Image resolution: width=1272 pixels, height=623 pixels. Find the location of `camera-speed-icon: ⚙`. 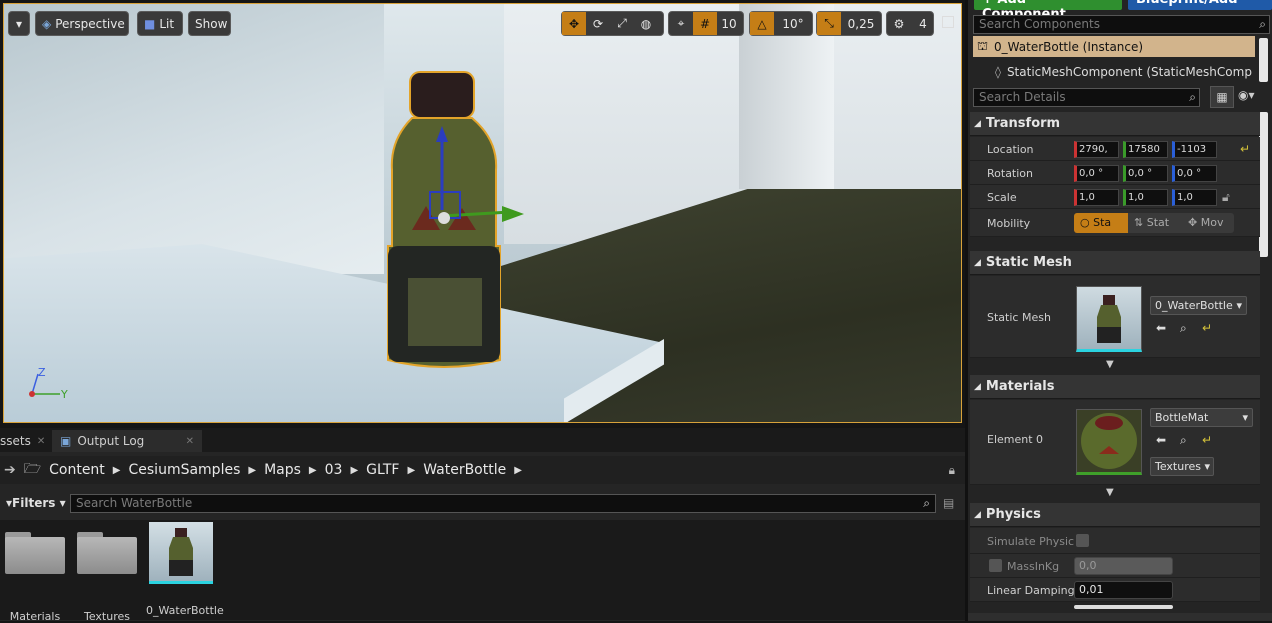

camera-speed-icon: ⚙ is located at coordinates (899, 23).